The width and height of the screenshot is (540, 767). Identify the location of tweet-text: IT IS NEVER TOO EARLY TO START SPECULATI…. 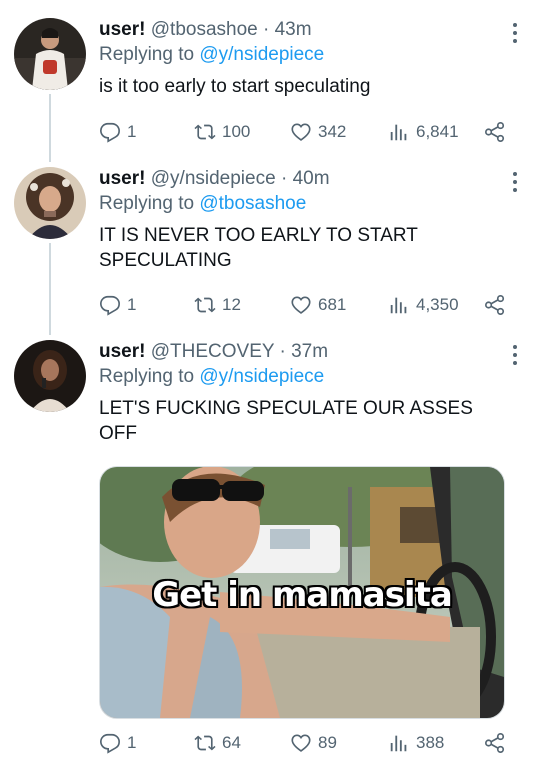
(309, 248).